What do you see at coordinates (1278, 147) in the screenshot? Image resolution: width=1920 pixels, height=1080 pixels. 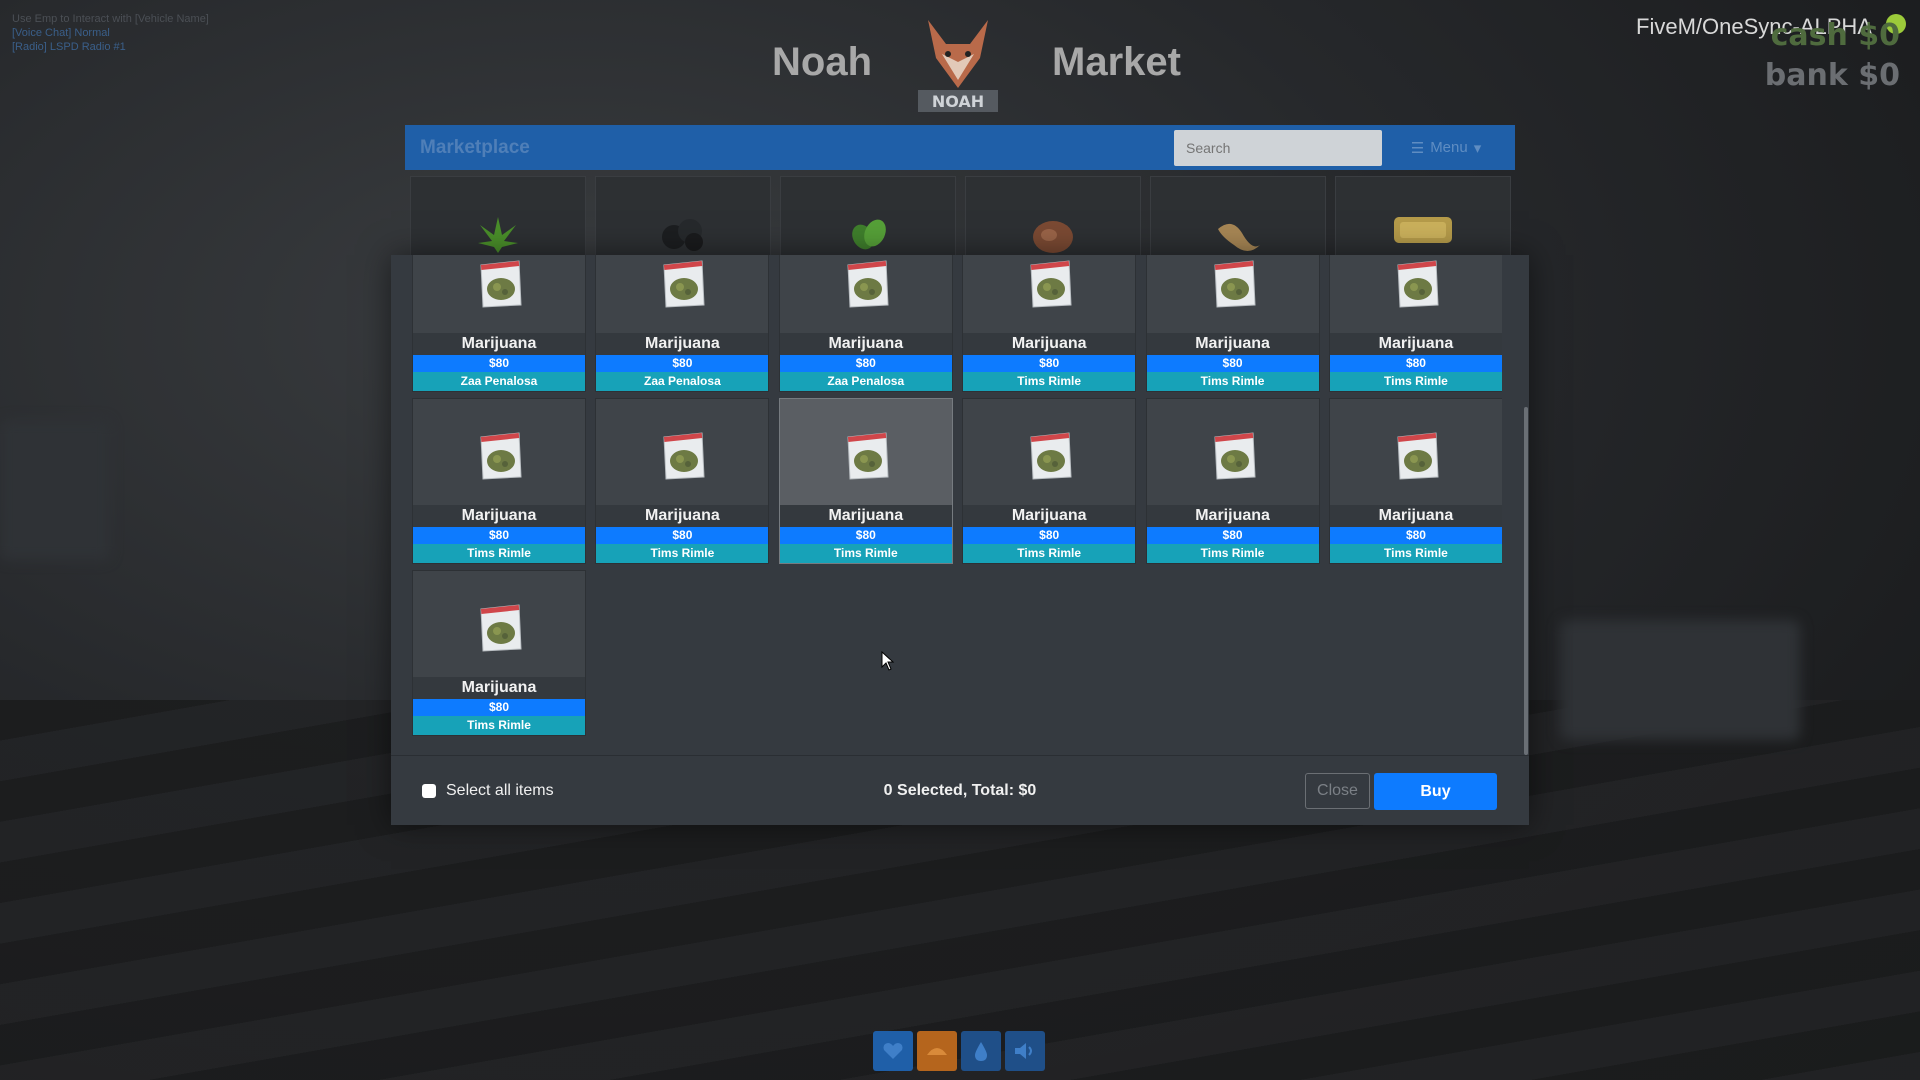 I see `search-input` at bounding box center [1278, 147].